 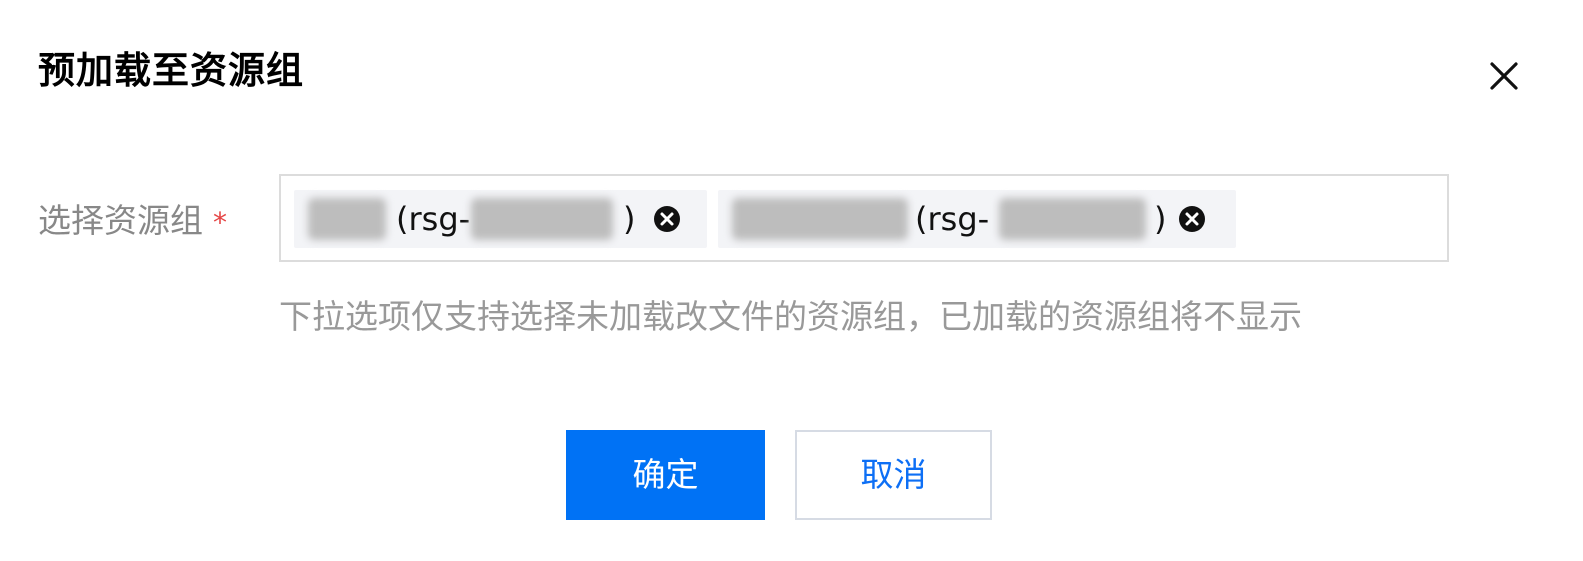 I want to click on confirm-button: 确定, so click(x=665, y=475).